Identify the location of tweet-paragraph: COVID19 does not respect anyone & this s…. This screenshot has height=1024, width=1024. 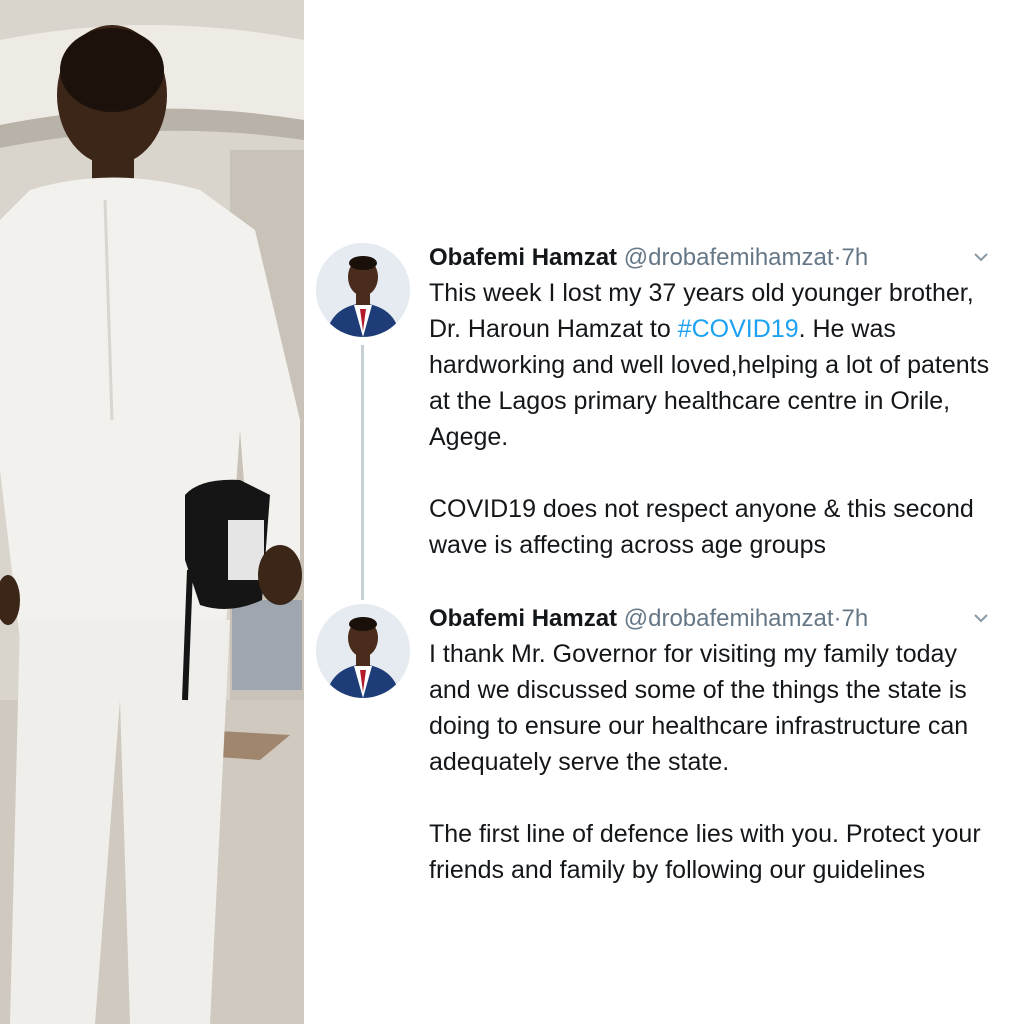
(701, 527).